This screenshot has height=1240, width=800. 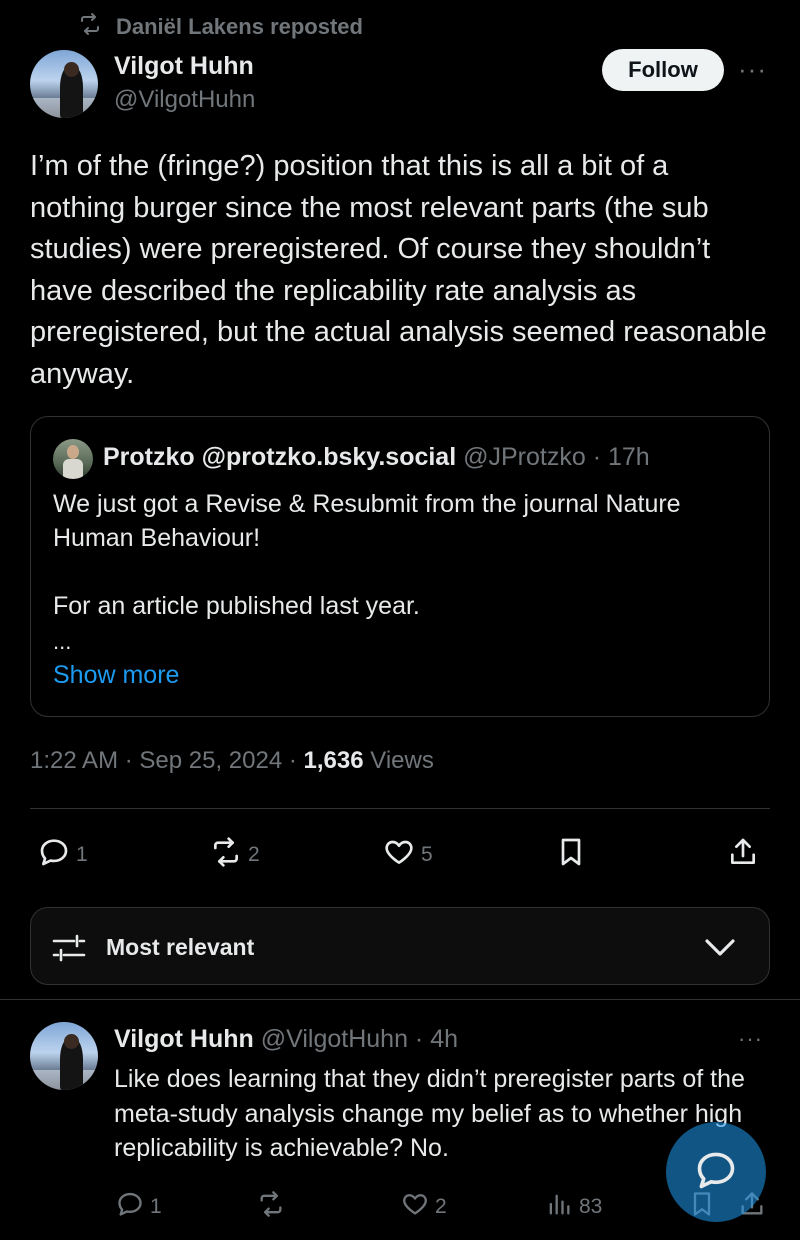 I want to click on more-options-icon: ···, so click(x=752, y=69).